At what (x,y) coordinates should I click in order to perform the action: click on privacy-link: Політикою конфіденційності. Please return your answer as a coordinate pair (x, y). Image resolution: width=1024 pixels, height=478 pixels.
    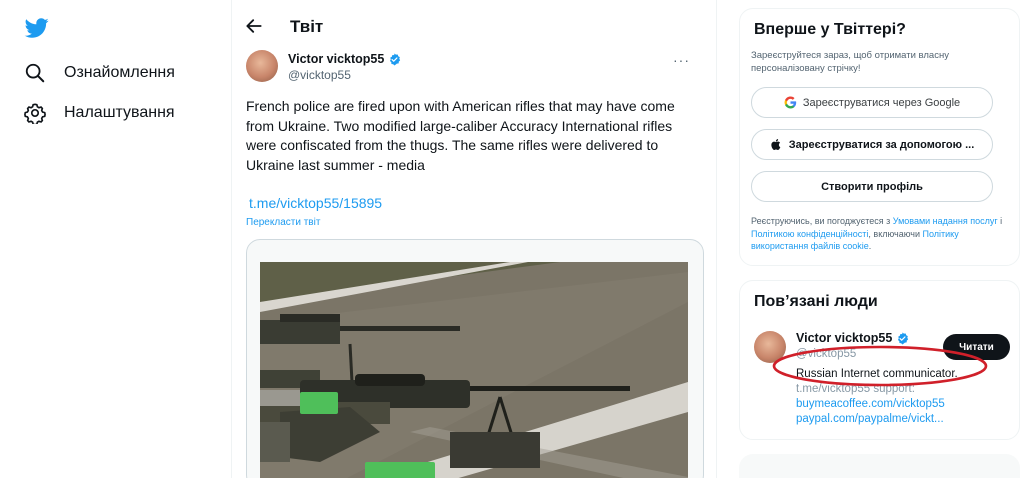
    Looking at the image, I should click on (809, 234).